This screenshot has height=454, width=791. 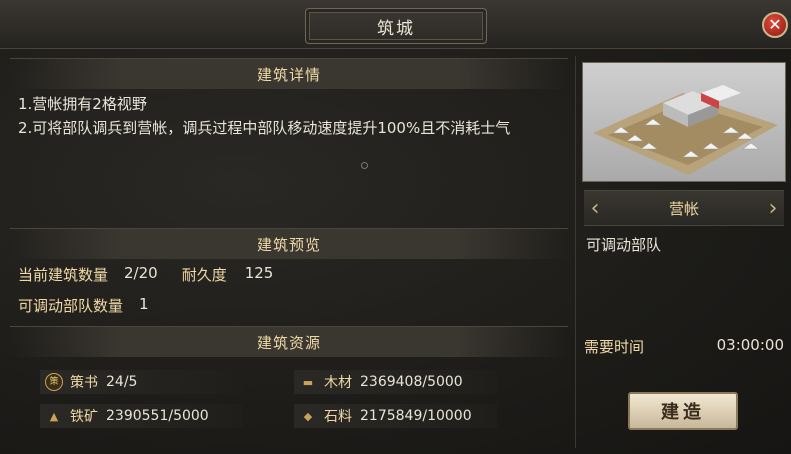 I want to click on detail-line: 2.可将部队调兵到营帐，调兵过程中部队移动速度提升100%且不消耗士气, so click(x=264, y=128).